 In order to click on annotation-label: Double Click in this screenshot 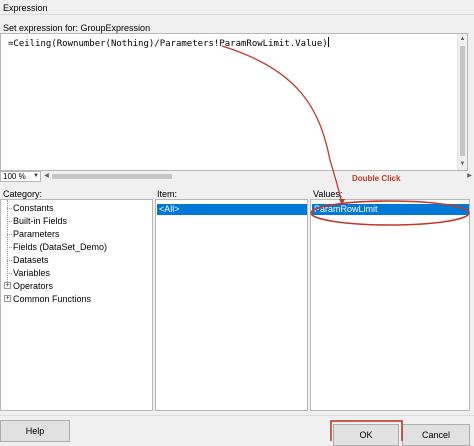, I will do `click(376, 178)`.